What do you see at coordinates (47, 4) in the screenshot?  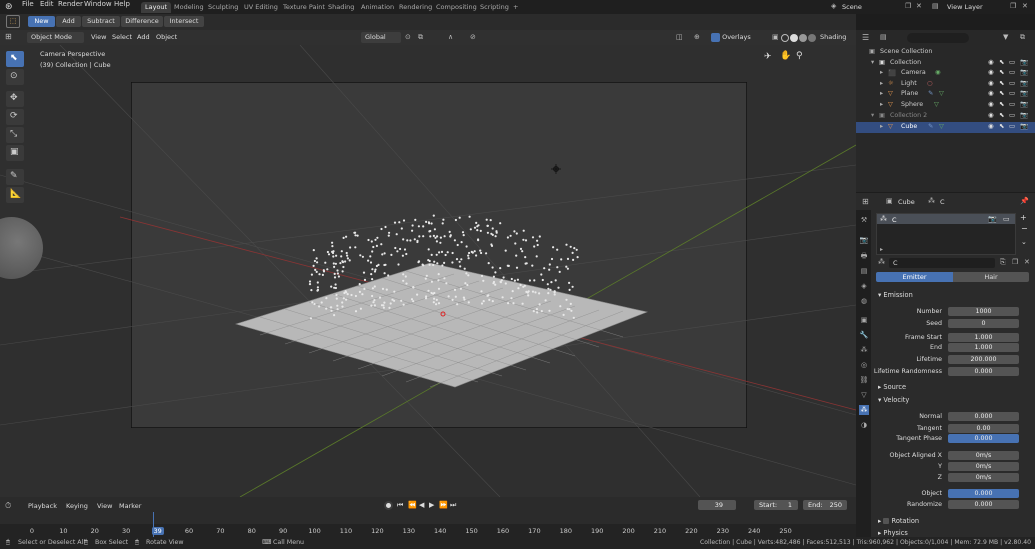 I see `menu-edit: Edit` at bounding box center [47, 4].